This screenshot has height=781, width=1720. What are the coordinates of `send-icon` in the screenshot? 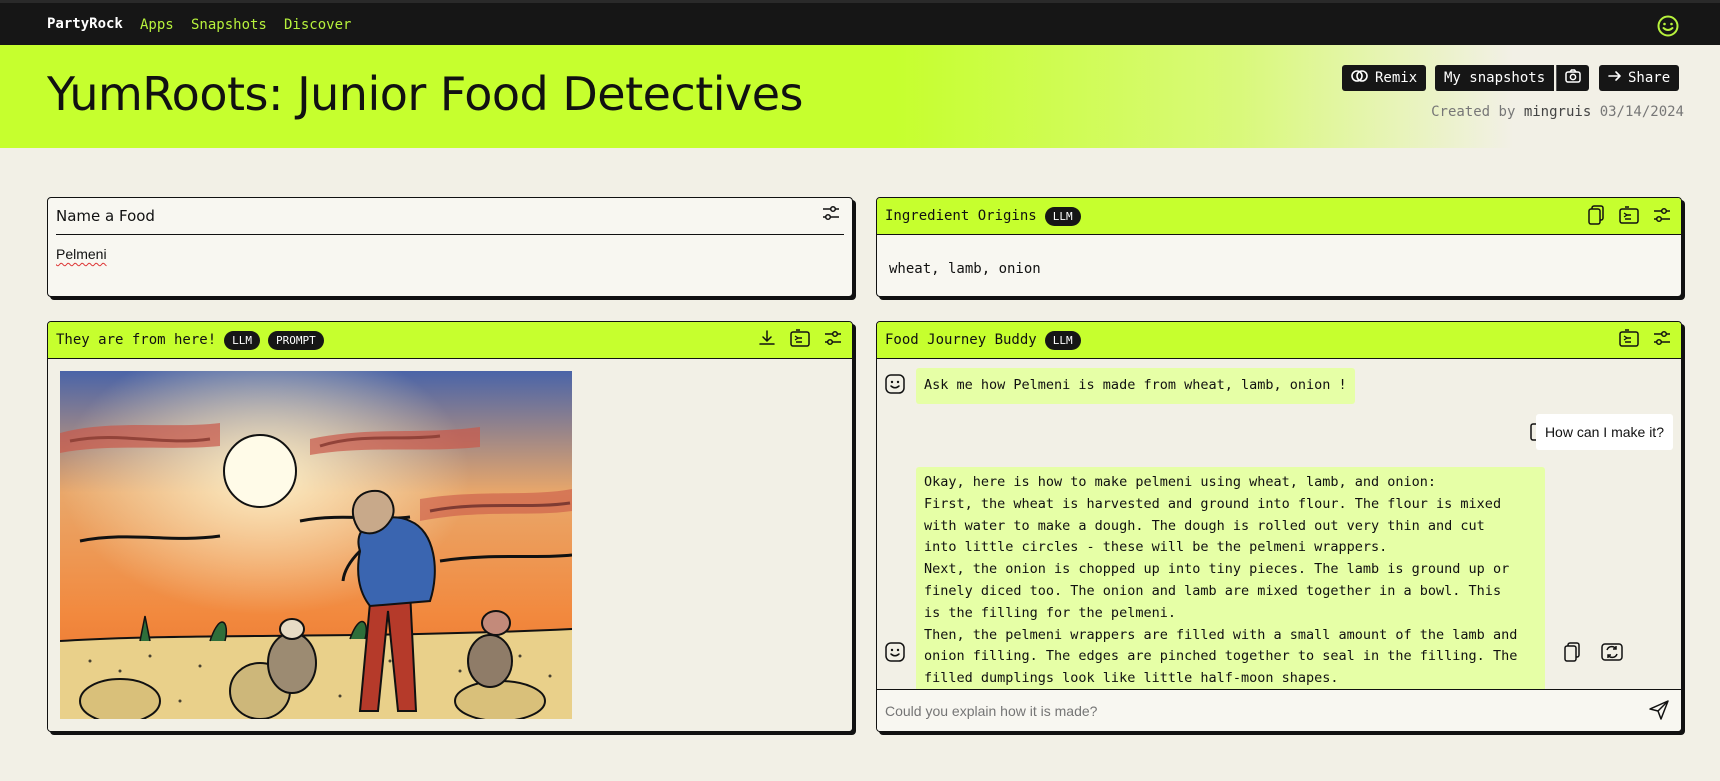 It's located at (1659, 712).